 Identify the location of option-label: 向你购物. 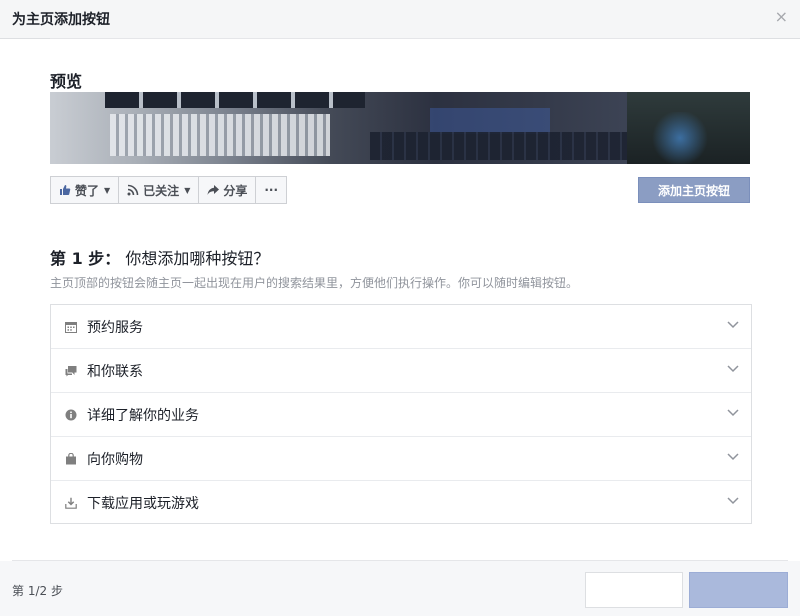
(115, 459).